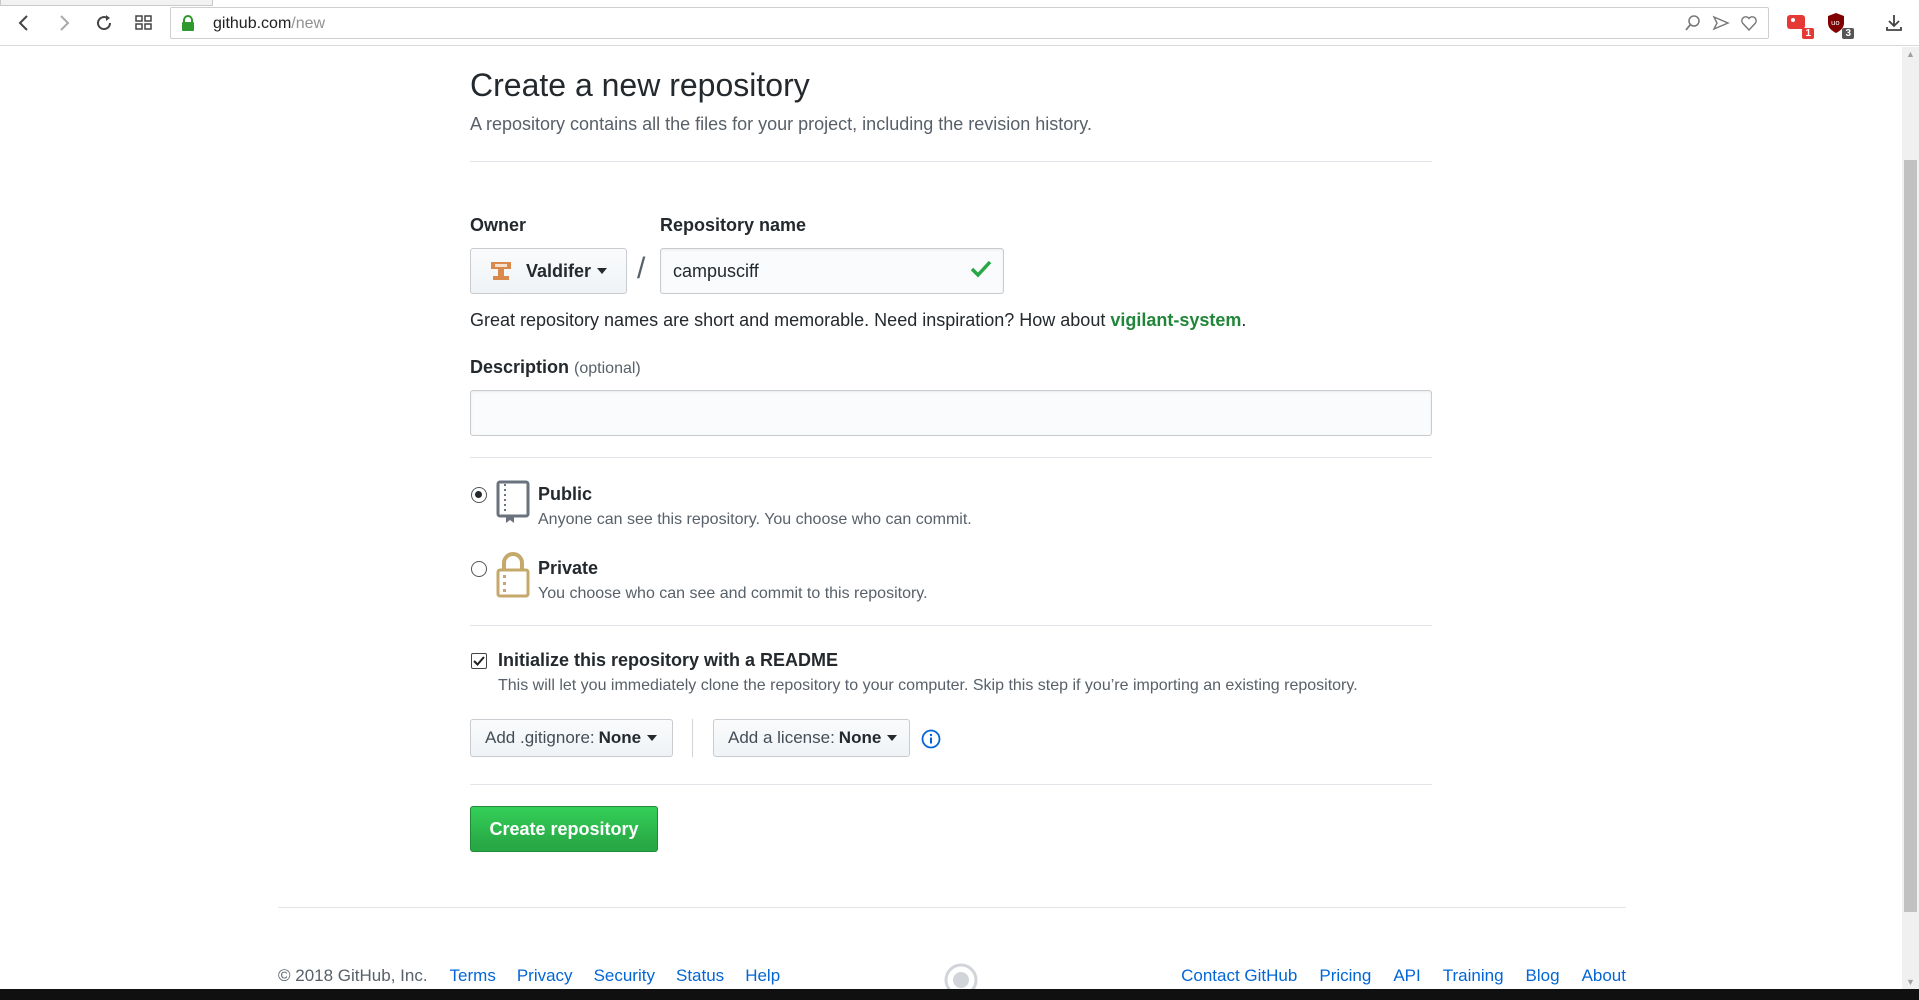  What do you see at coordinates (1910, 536) in the screenshot?
I see `scrollbar-thumb` at bounding box center [1910, 536].